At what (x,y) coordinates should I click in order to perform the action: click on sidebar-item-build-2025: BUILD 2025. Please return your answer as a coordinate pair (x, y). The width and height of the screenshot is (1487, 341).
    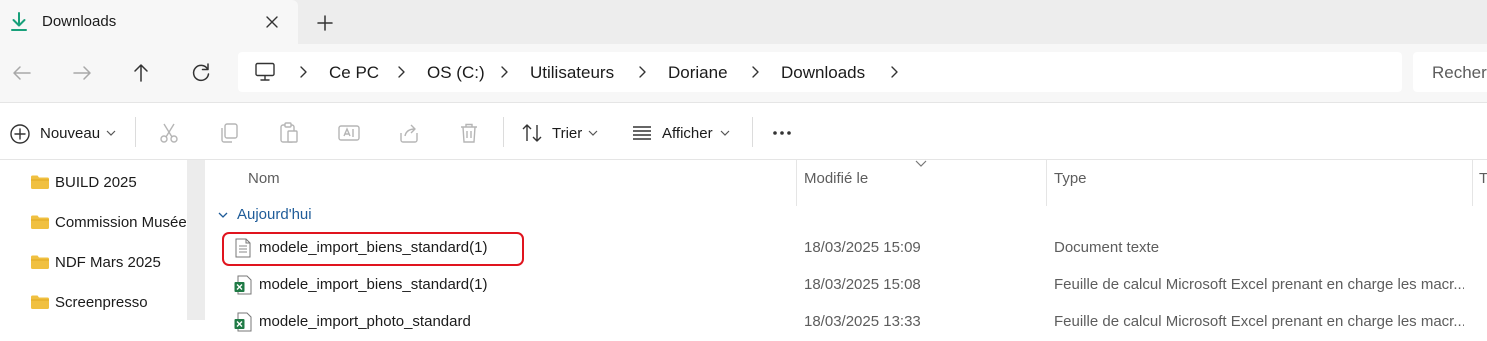
    Looking at the image, I should click on (93, 182).